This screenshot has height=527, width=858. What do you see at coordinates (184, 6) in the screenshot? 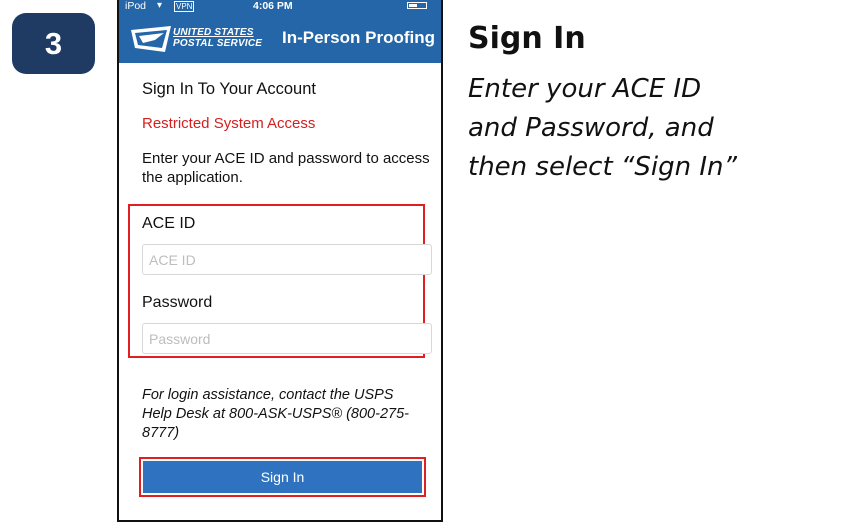
I see `vpn-indicator: VPN` at bounding box center [184, 6].